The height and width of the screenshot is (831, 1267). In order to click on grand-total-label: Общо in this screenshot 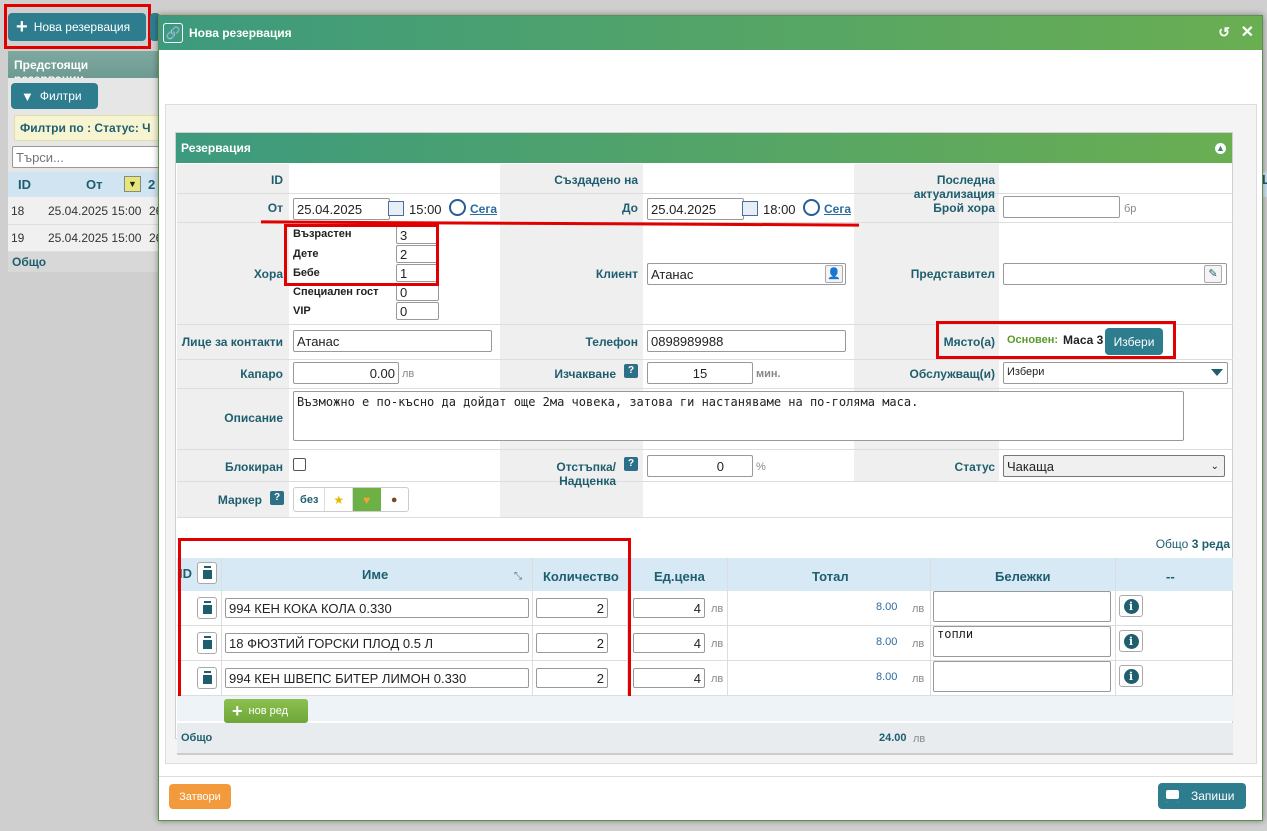, I will do `click(197, 738)`.